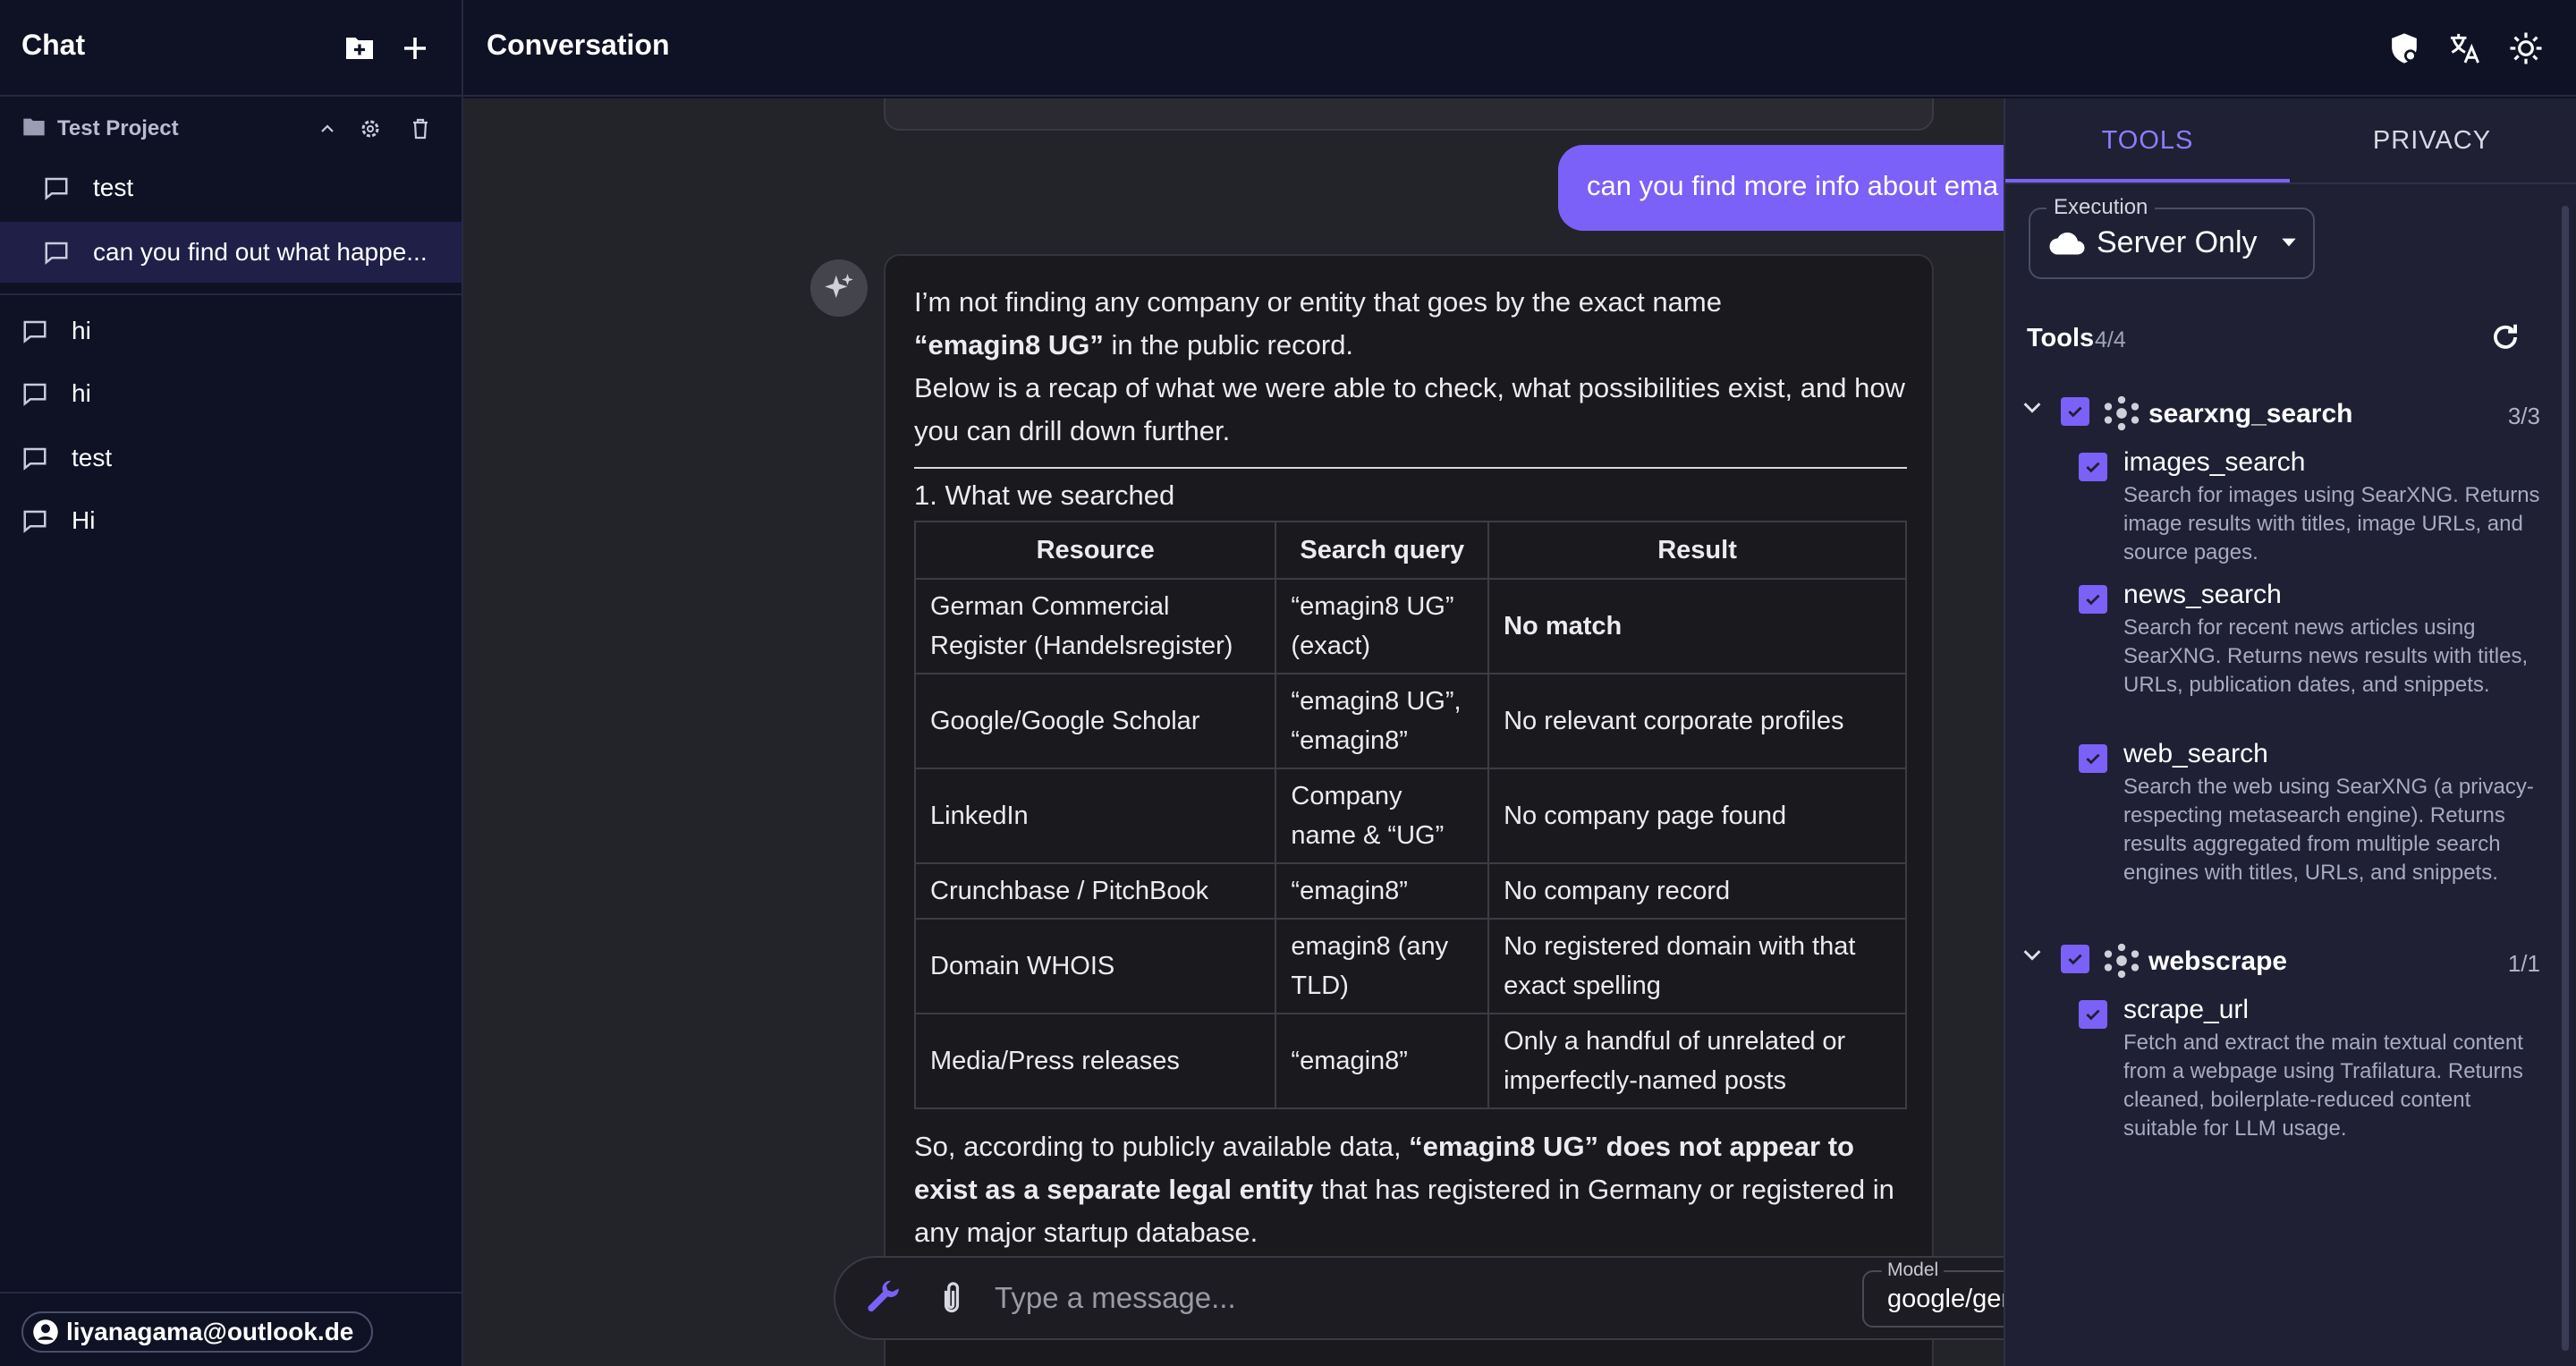 The height and width of the screenshot is (1366, 2576). I want to click on chat-item: test, so click(231, 458).